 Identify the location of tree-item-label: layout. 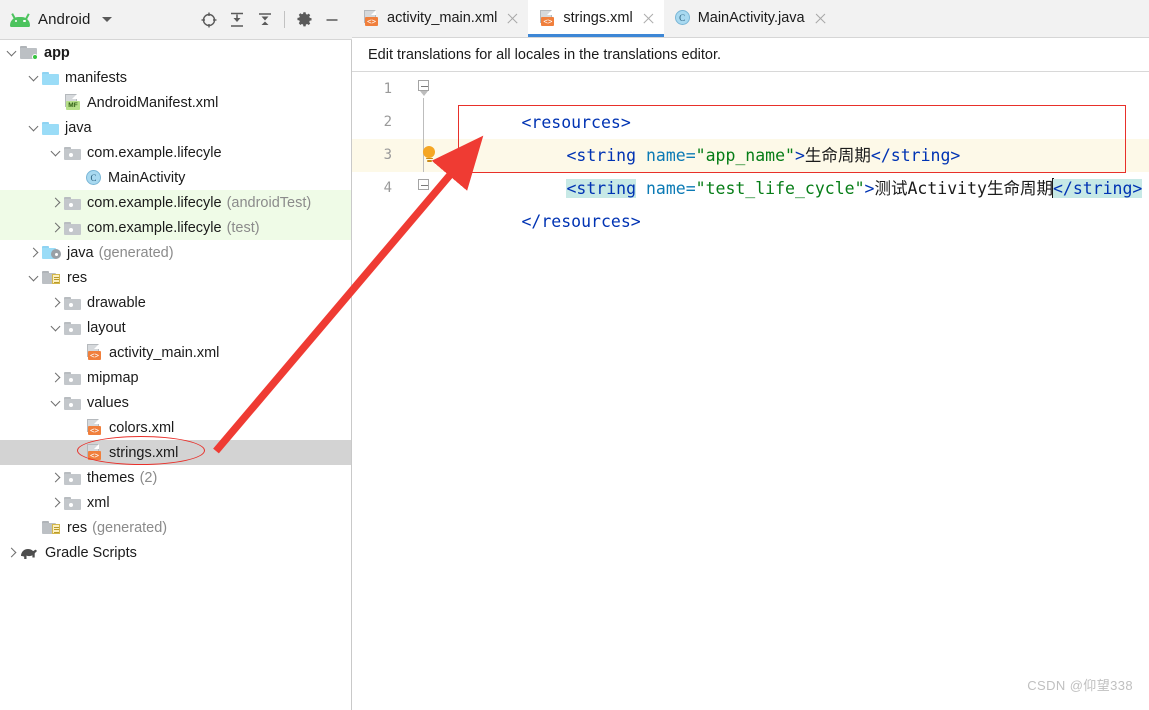
(106, 327).